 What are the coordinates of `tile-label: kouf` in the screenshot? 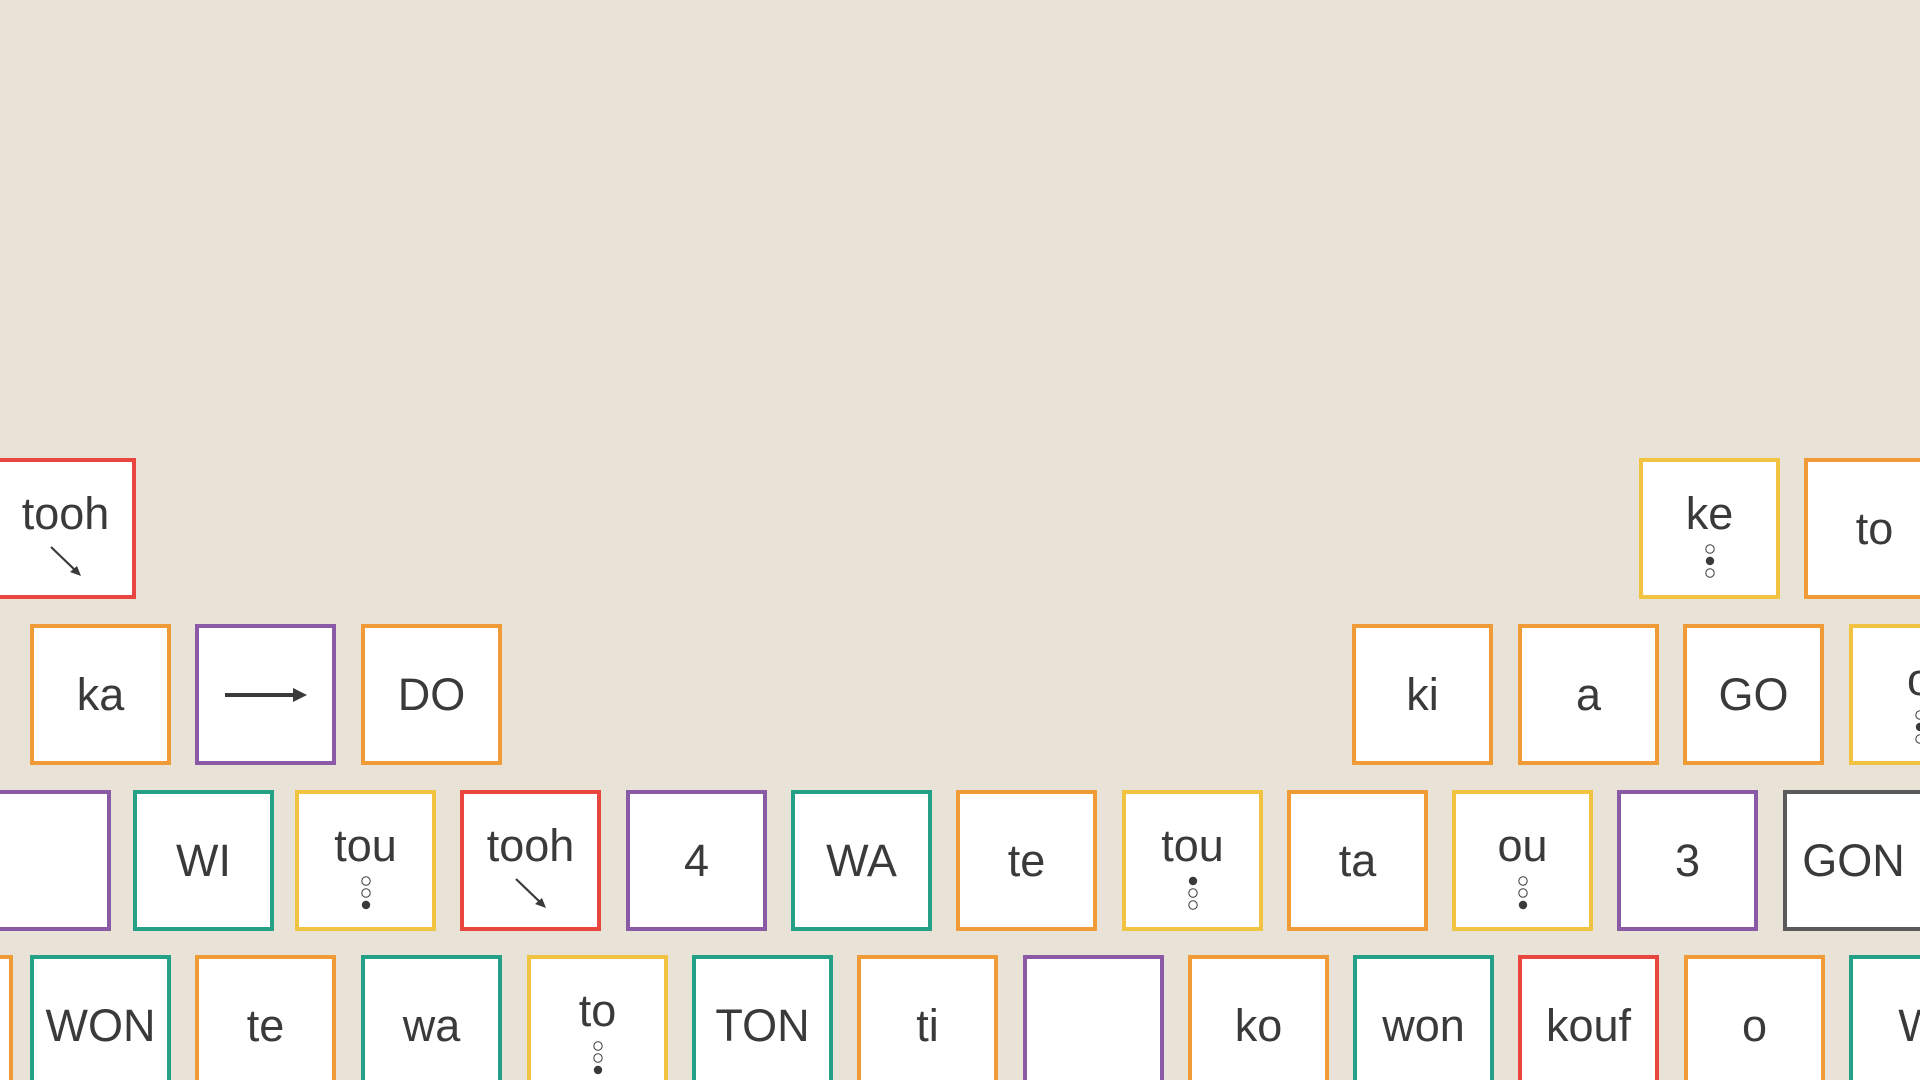 It's located at (1588, 1025).